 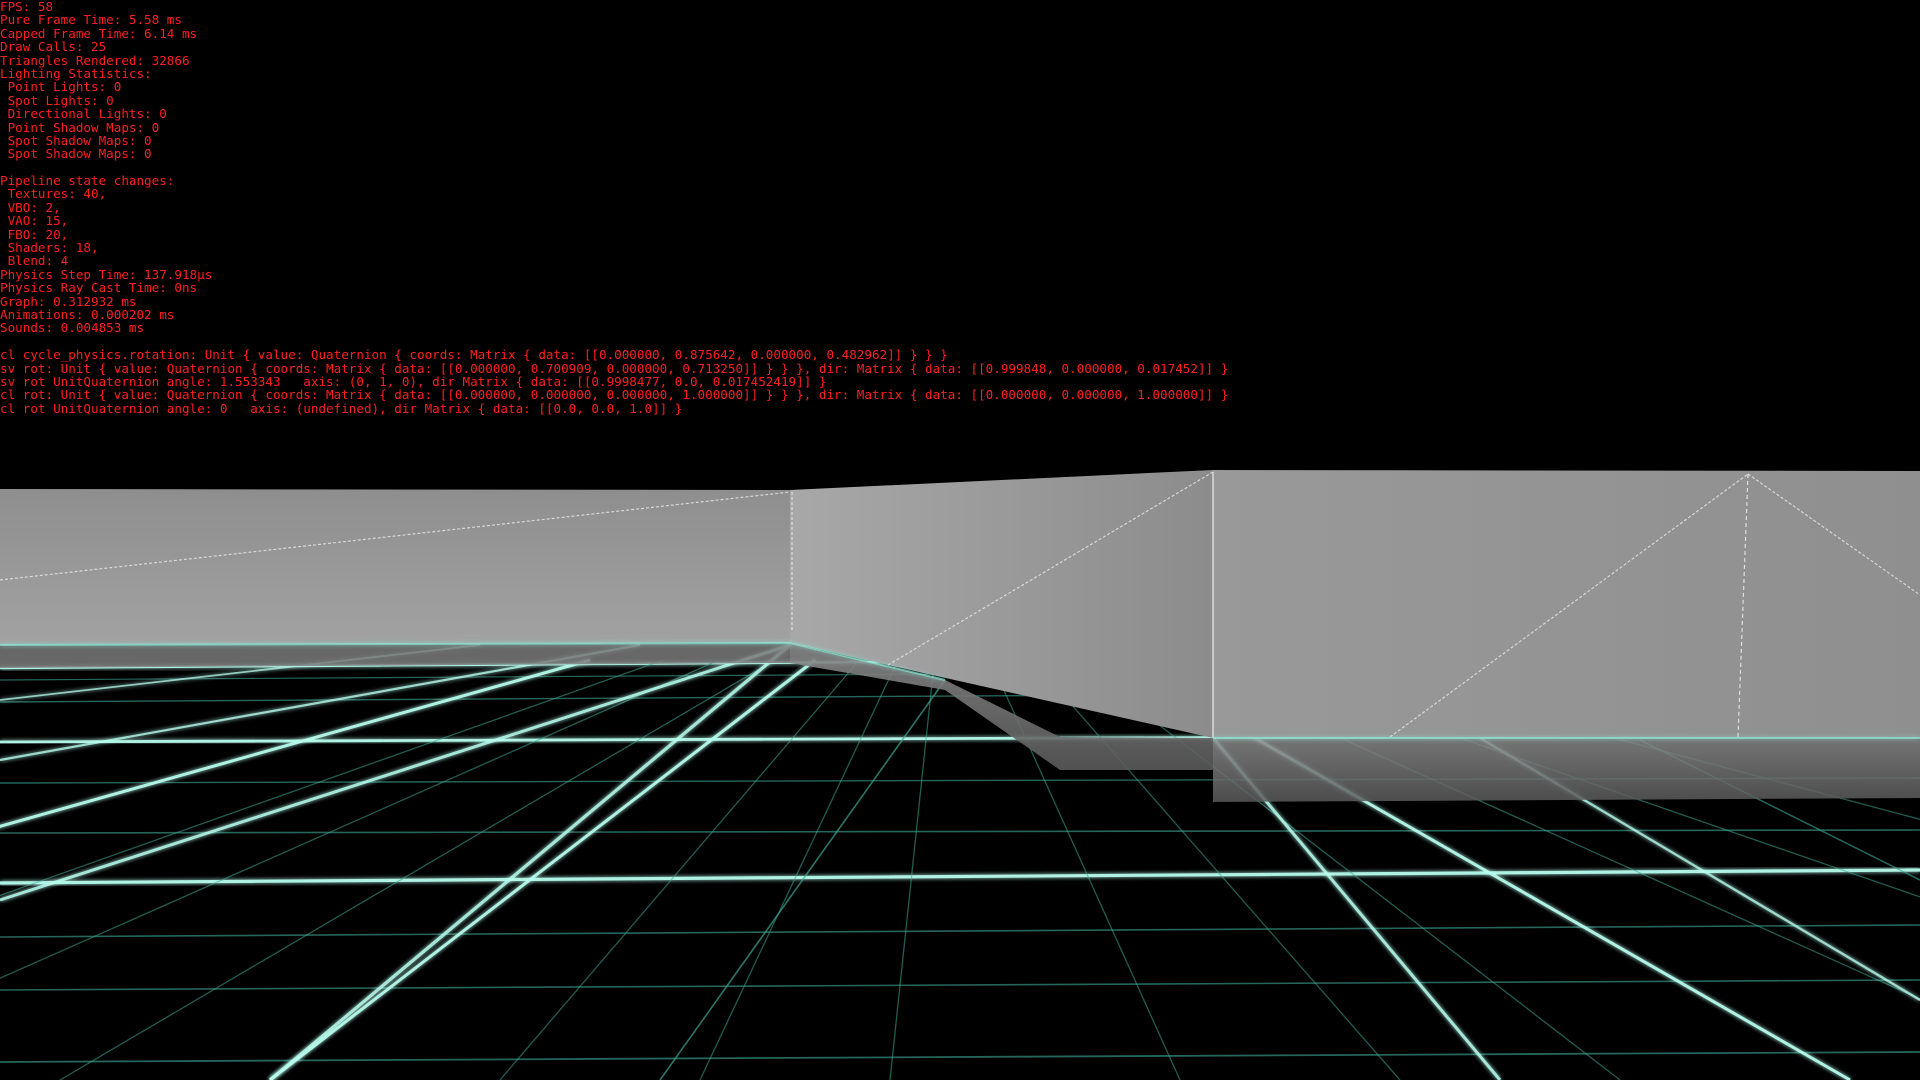 What do you see at coordinates (1566, 770) in the screenshot?
I see `wall-base-right` at bounding box center [1566, 770].